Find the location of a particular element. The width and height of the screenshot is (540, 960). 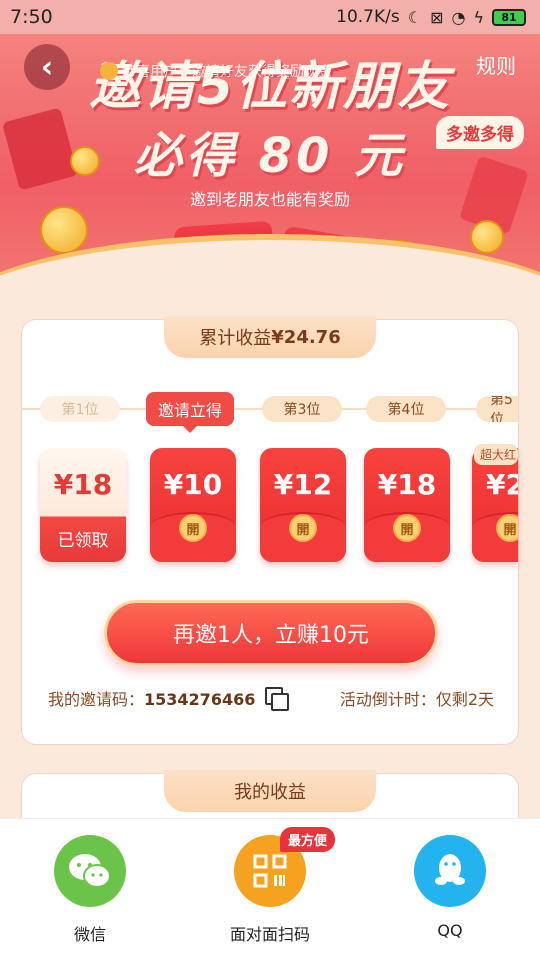

network-speed: 10.7K/s is located at coordinates (368, 17).